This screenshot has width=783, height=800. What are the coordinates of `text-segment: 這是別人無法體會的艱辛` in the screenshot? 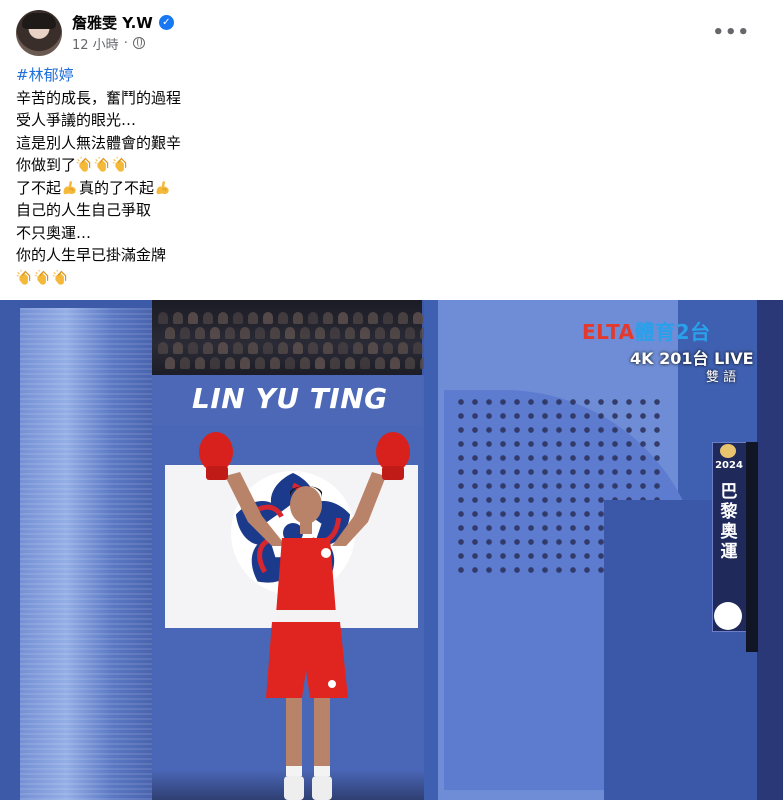 It's located at (99, 142).